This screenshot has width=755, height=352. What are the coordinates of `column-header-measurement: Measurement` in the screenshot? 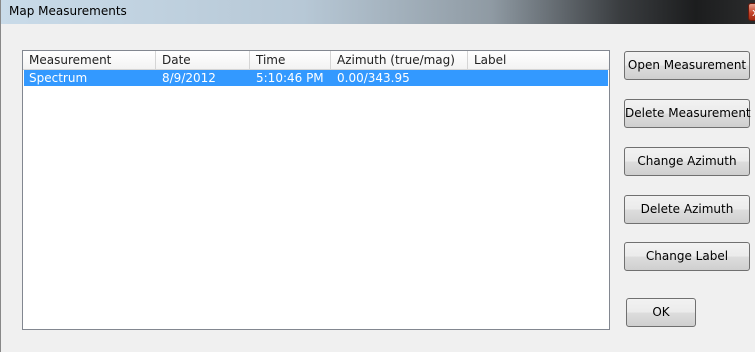 It's located at (89, 60).